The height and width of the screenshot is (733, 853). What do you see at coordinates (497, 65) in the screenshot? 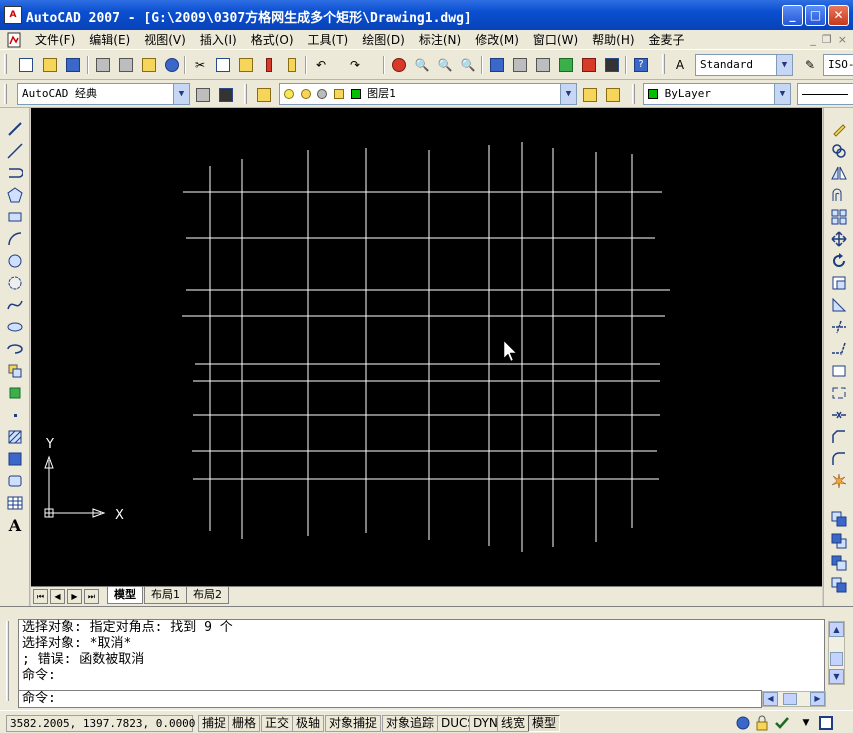
I see `properties-icon` at bounding box center [497, 65].